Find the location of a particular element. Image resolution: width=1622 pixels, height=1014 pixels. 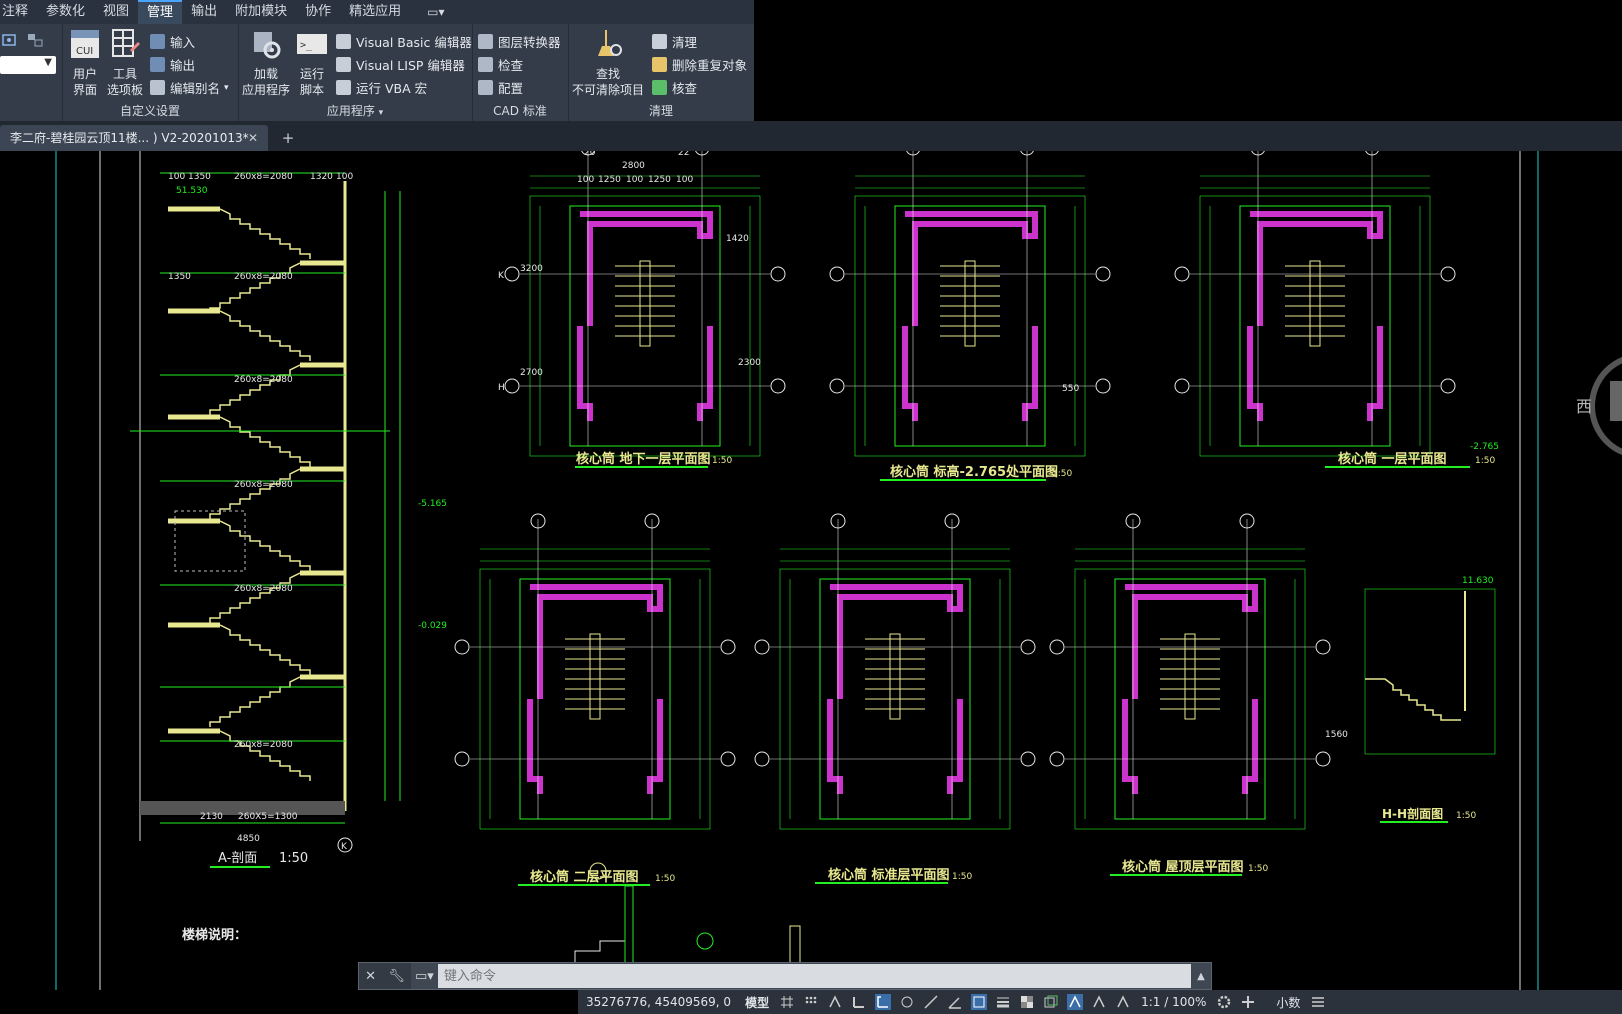

record-icon is located at coordinates (10, 40).